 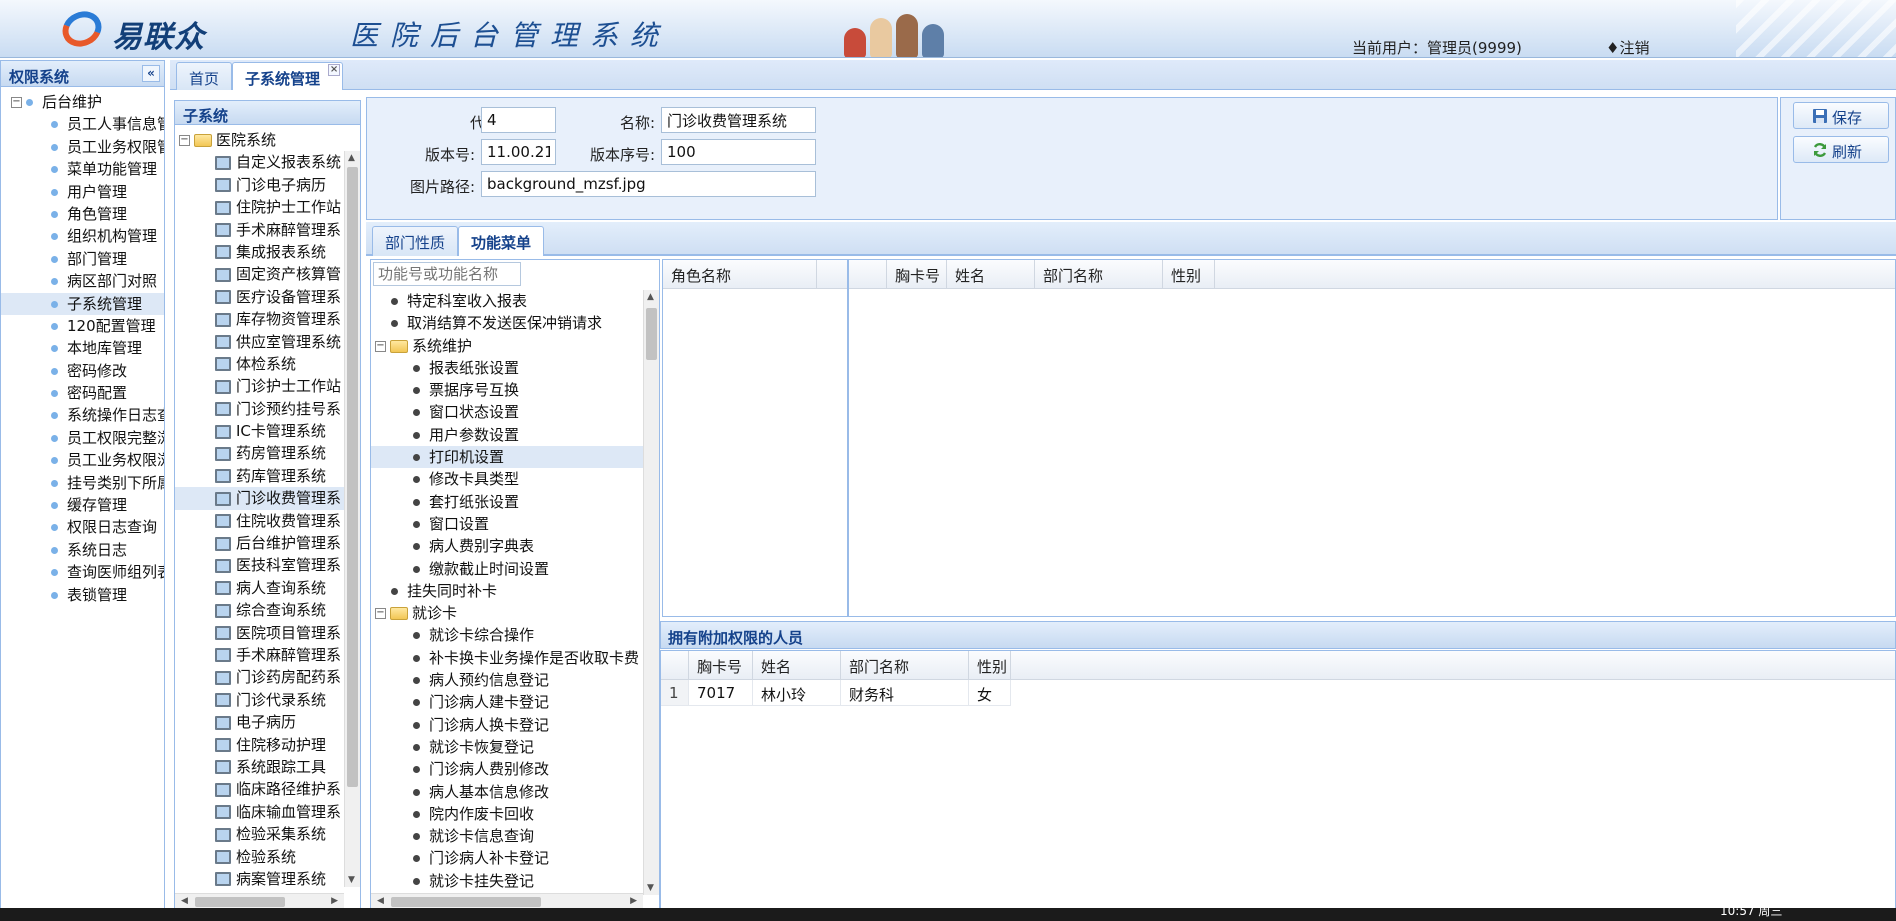 What do you see at coordinates (259, 409) in the screenshot?
I see `subsystem-item: 门诊预约挂号系` at bounding box center [259, 409].